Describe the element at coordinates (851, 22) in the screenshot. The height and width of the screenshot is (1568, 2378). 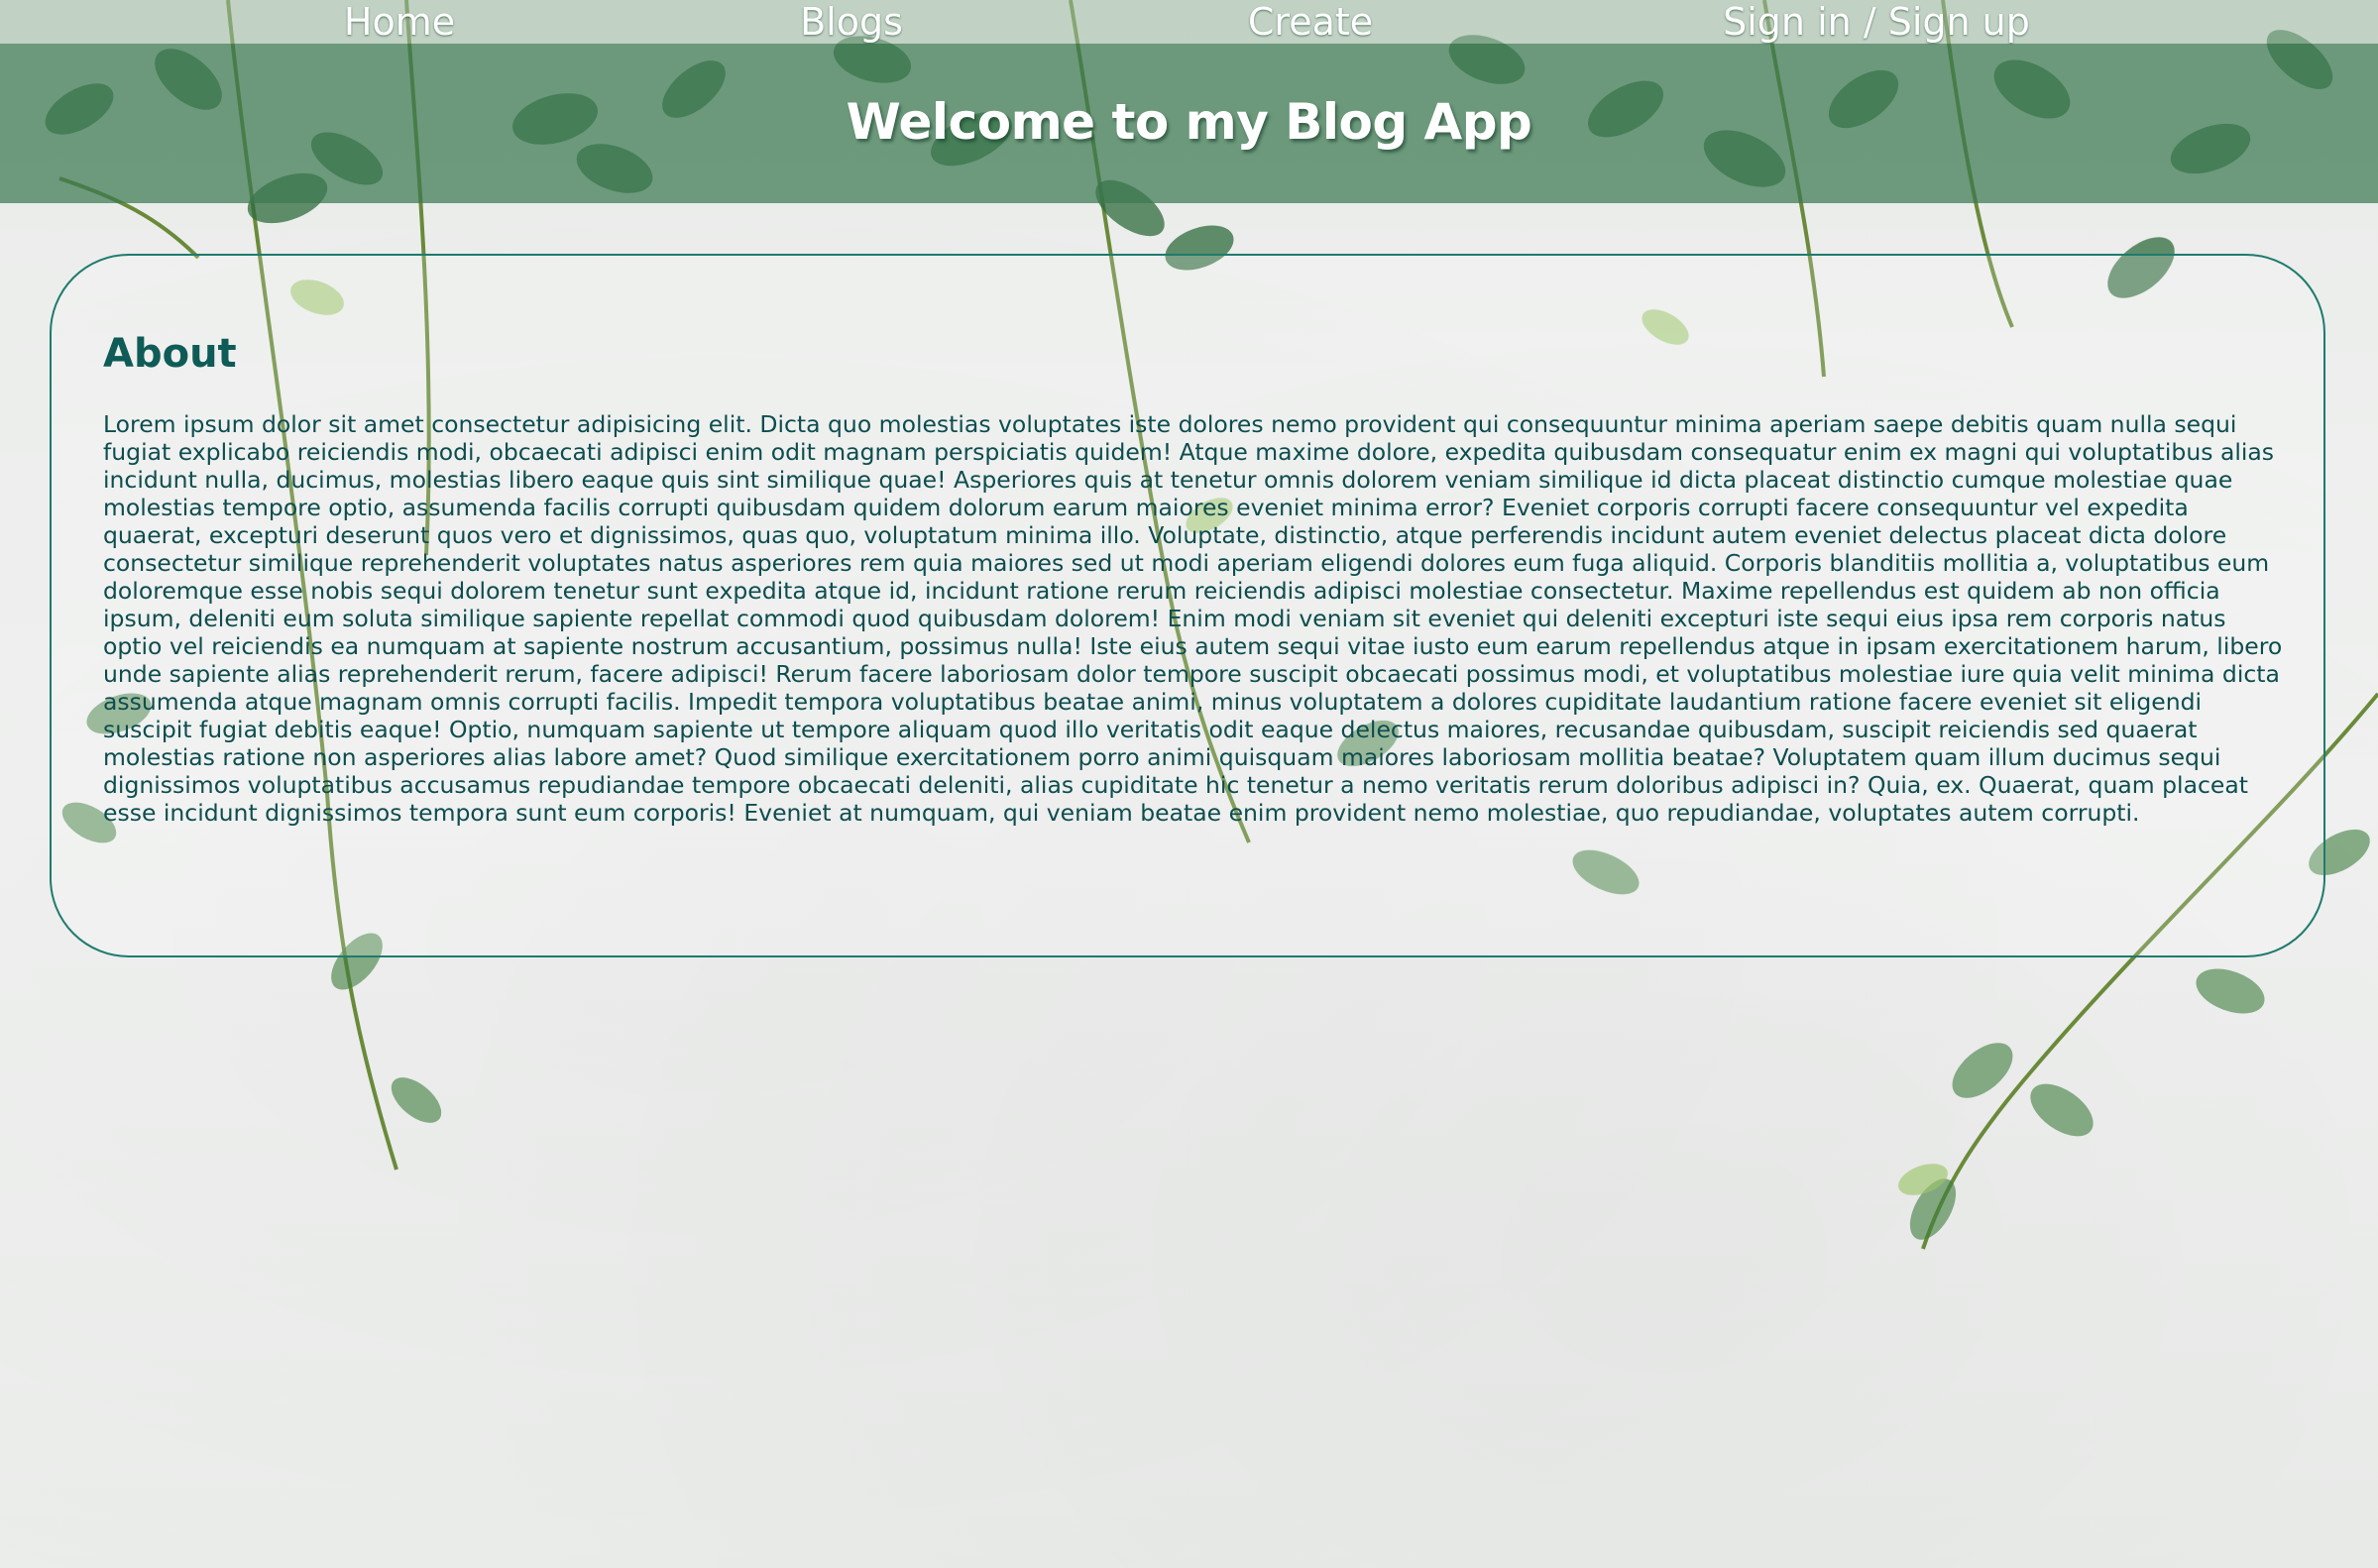
I see `nav-link-blogs: Blogs` at that location.